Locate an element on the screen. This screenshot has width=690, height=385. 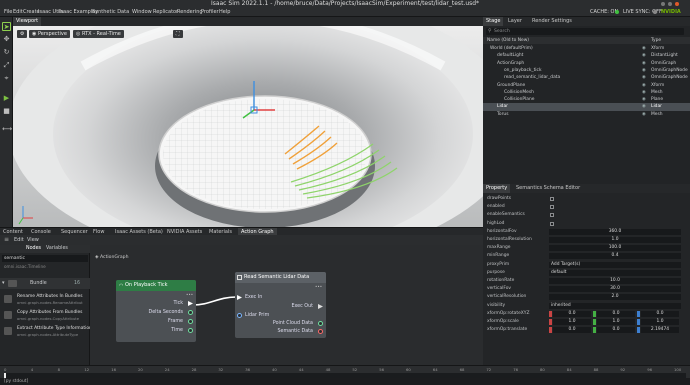
stage-search: ⚲ Search is located at coordinates (585, 31).